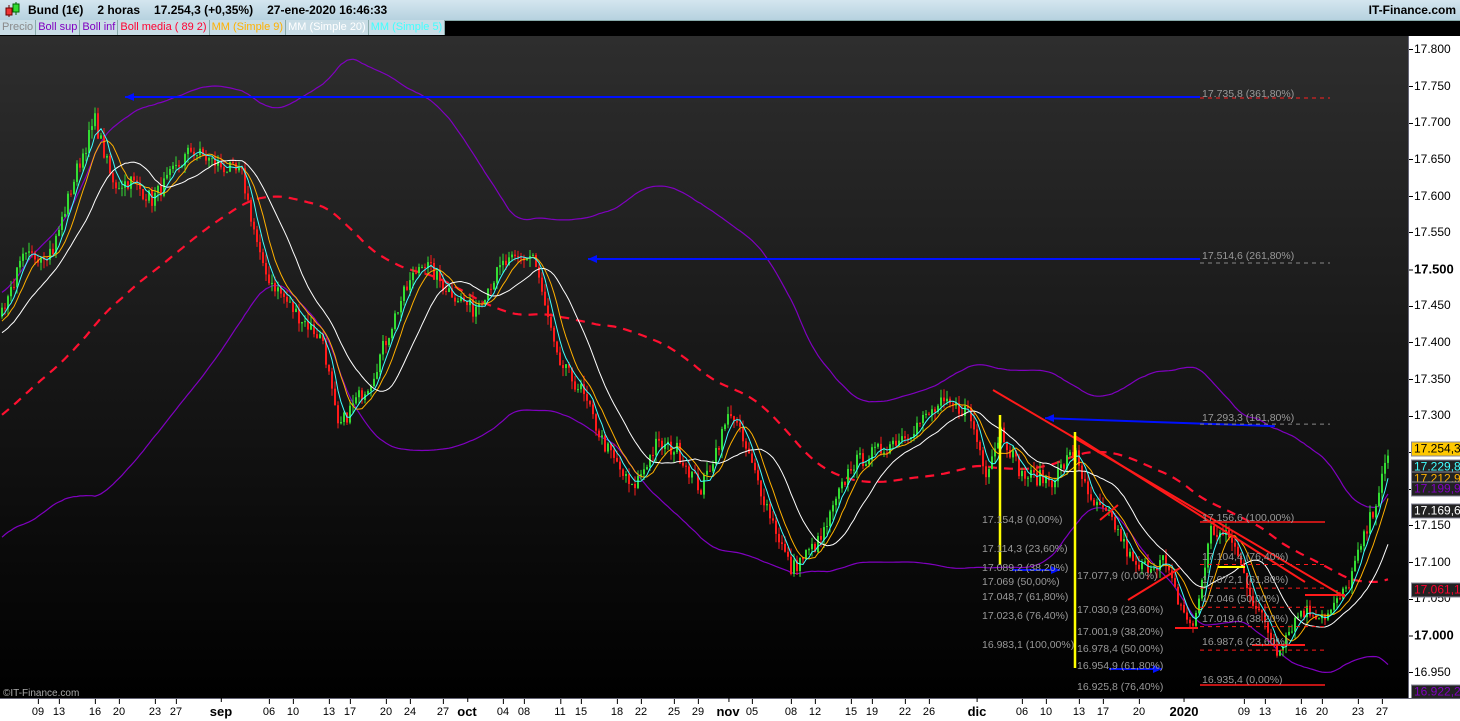  Describe the element at coordinates (1022, 519) in the screenshot. I see `fib-label: 17.154,8 (0,00%)` at that location.